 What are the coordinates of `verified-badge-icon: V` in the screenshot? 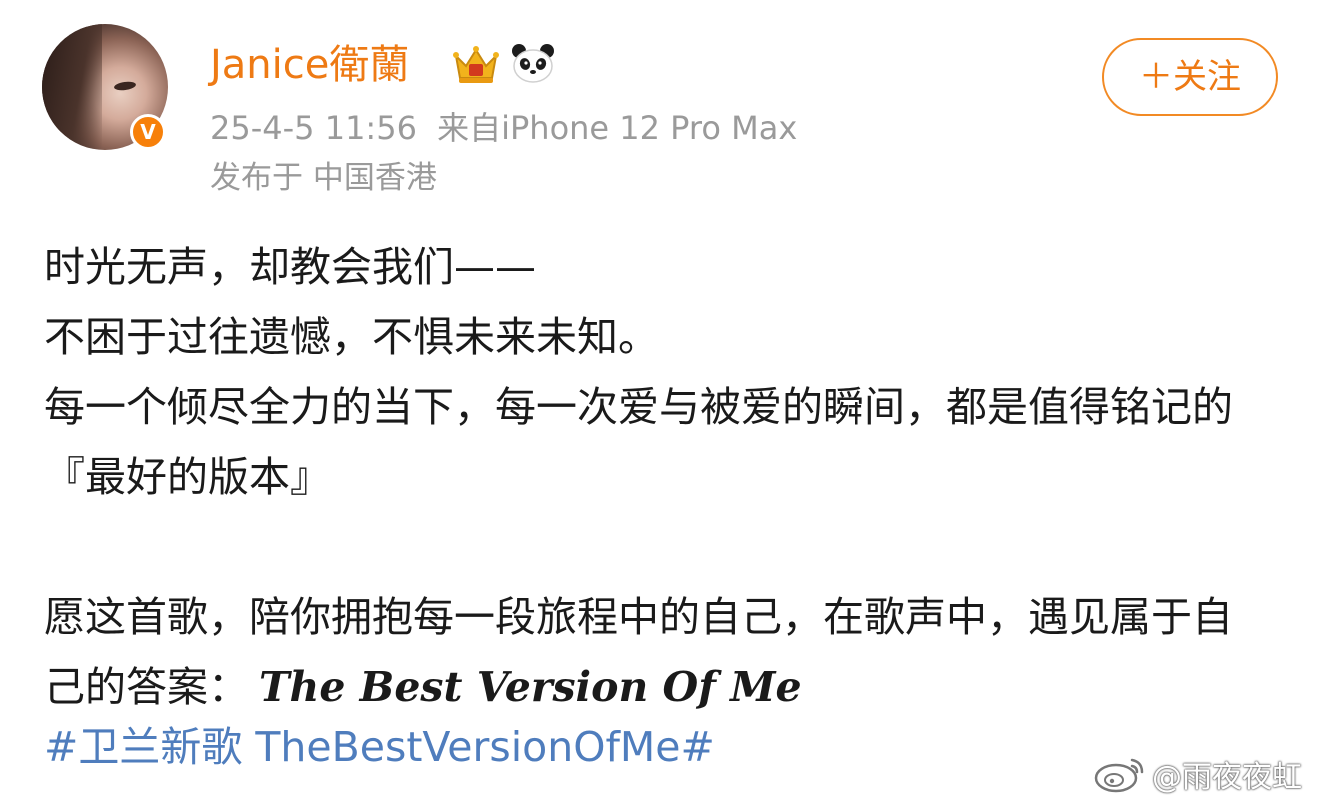 It's located at (148, 132).